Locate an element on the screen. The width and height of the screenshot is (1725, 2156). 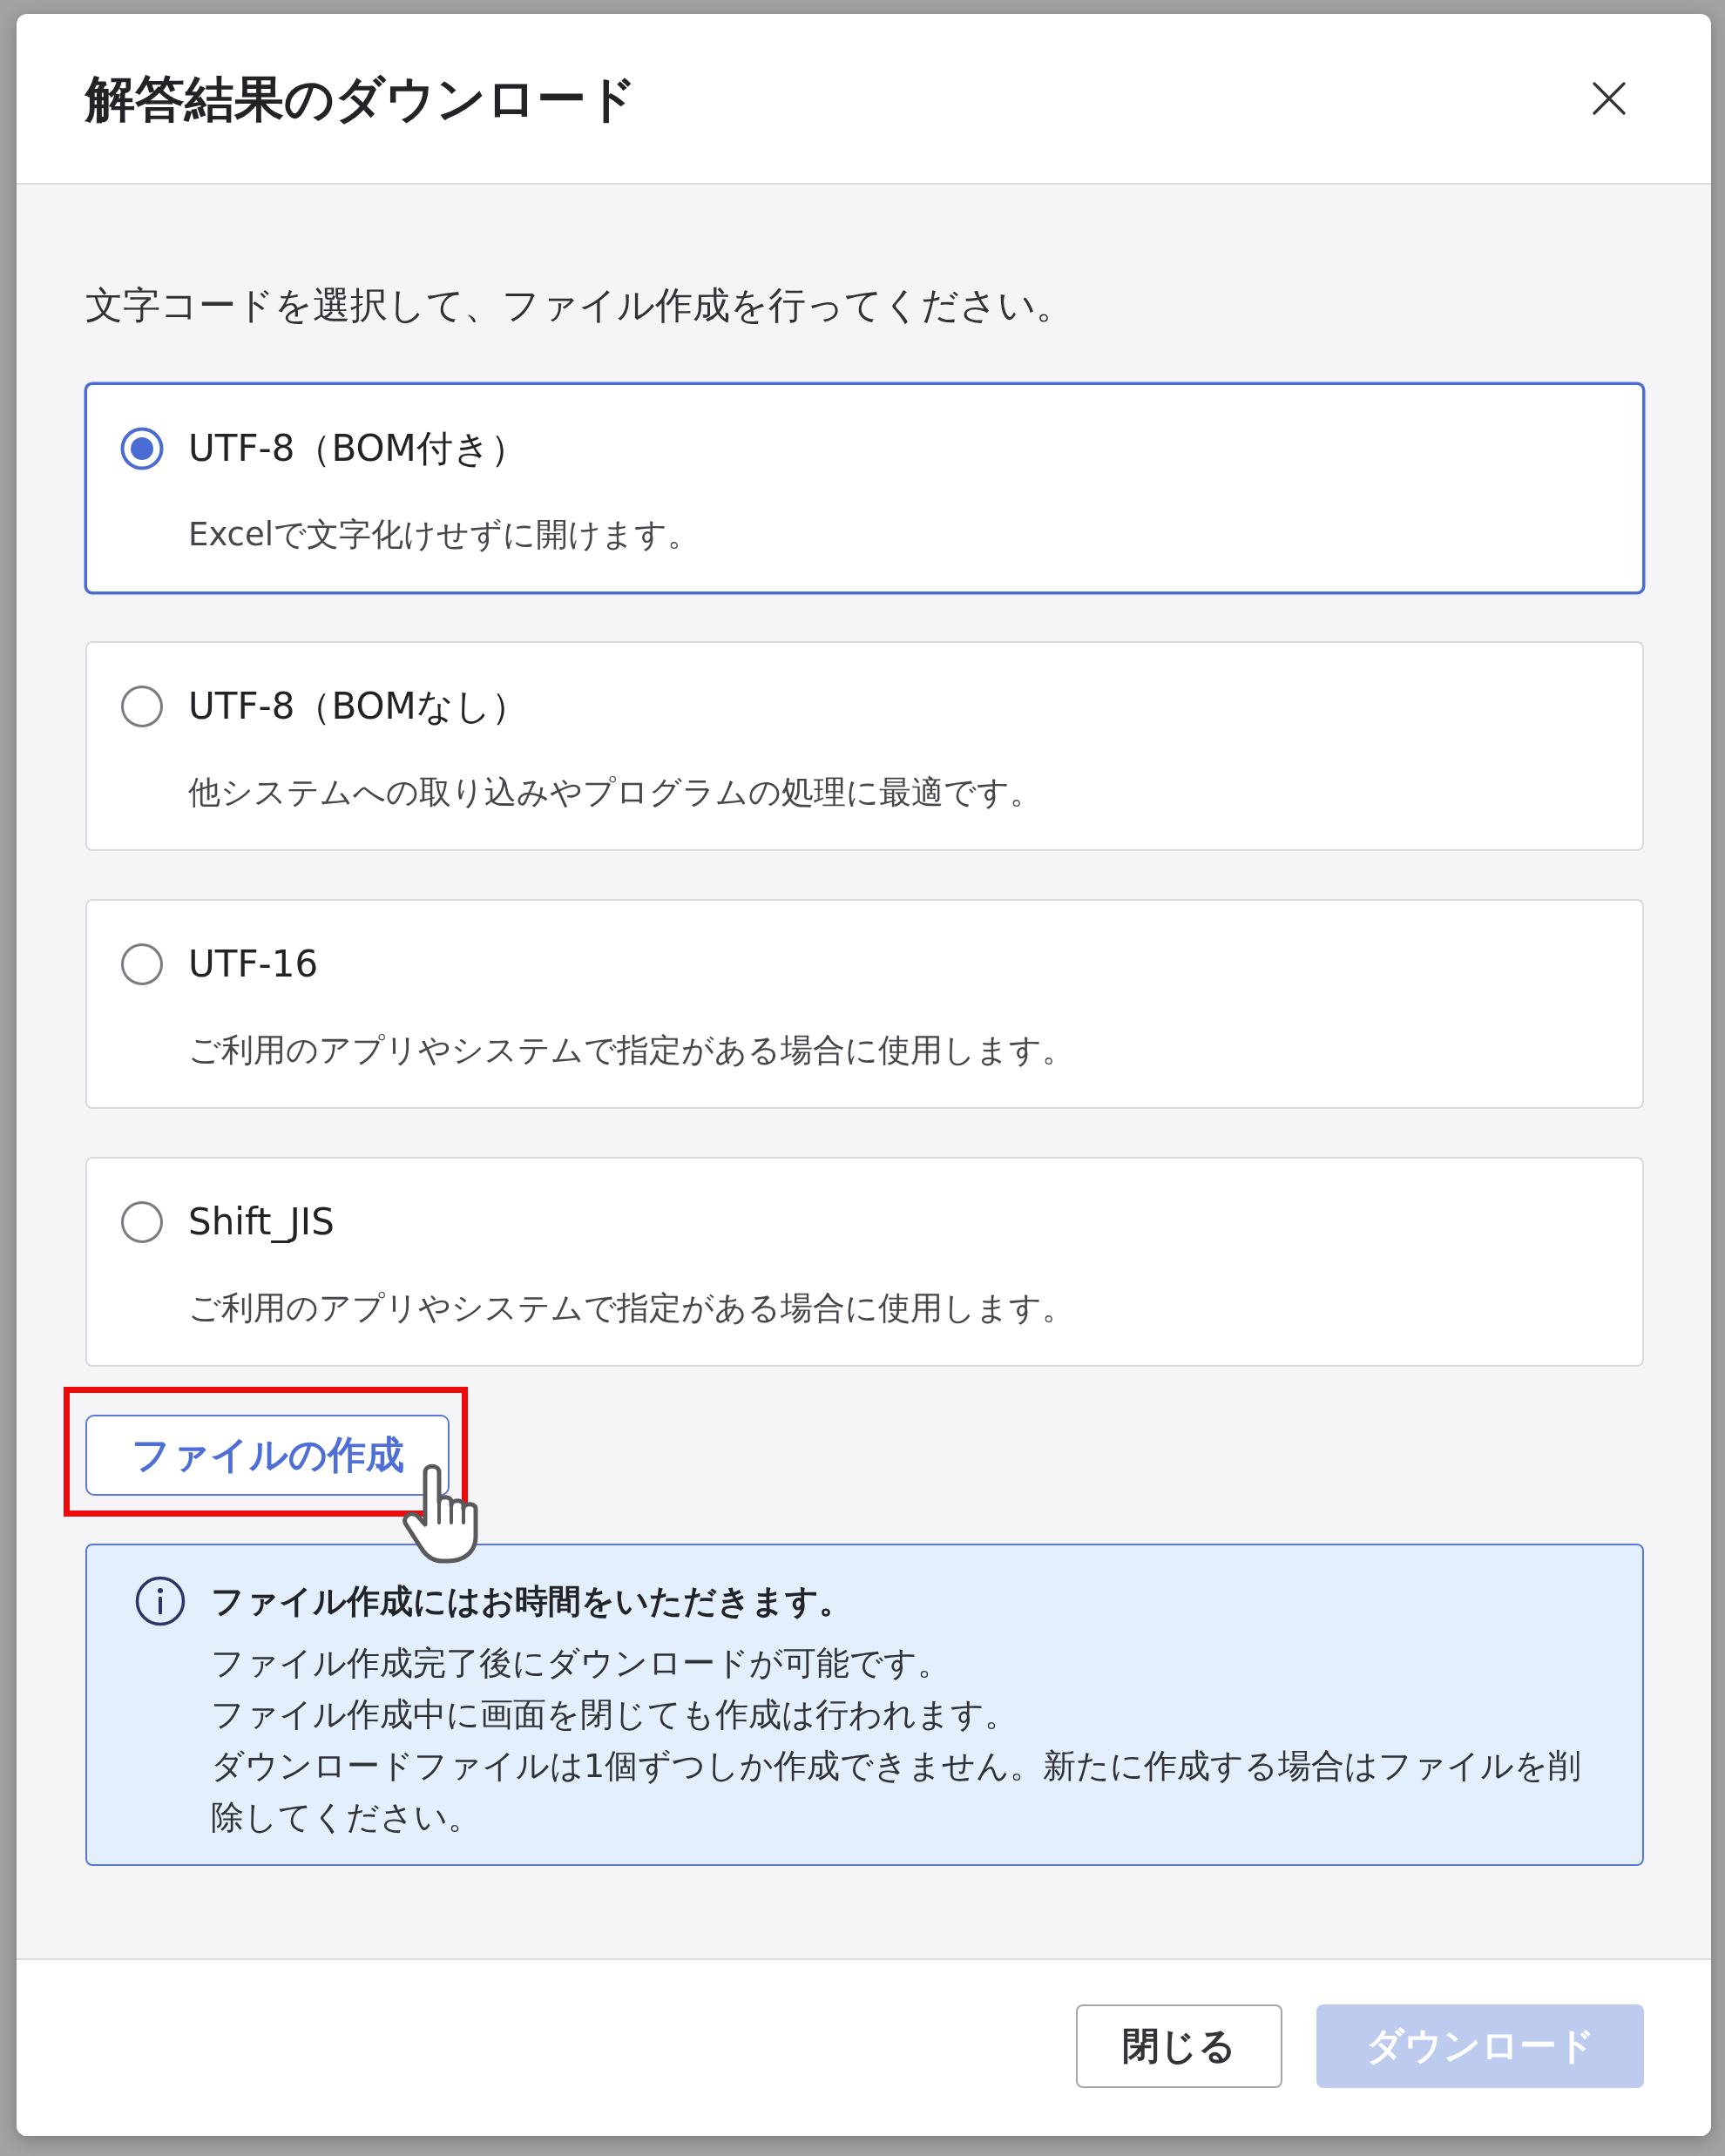
close-icon is located at coordinates (1610, 98).